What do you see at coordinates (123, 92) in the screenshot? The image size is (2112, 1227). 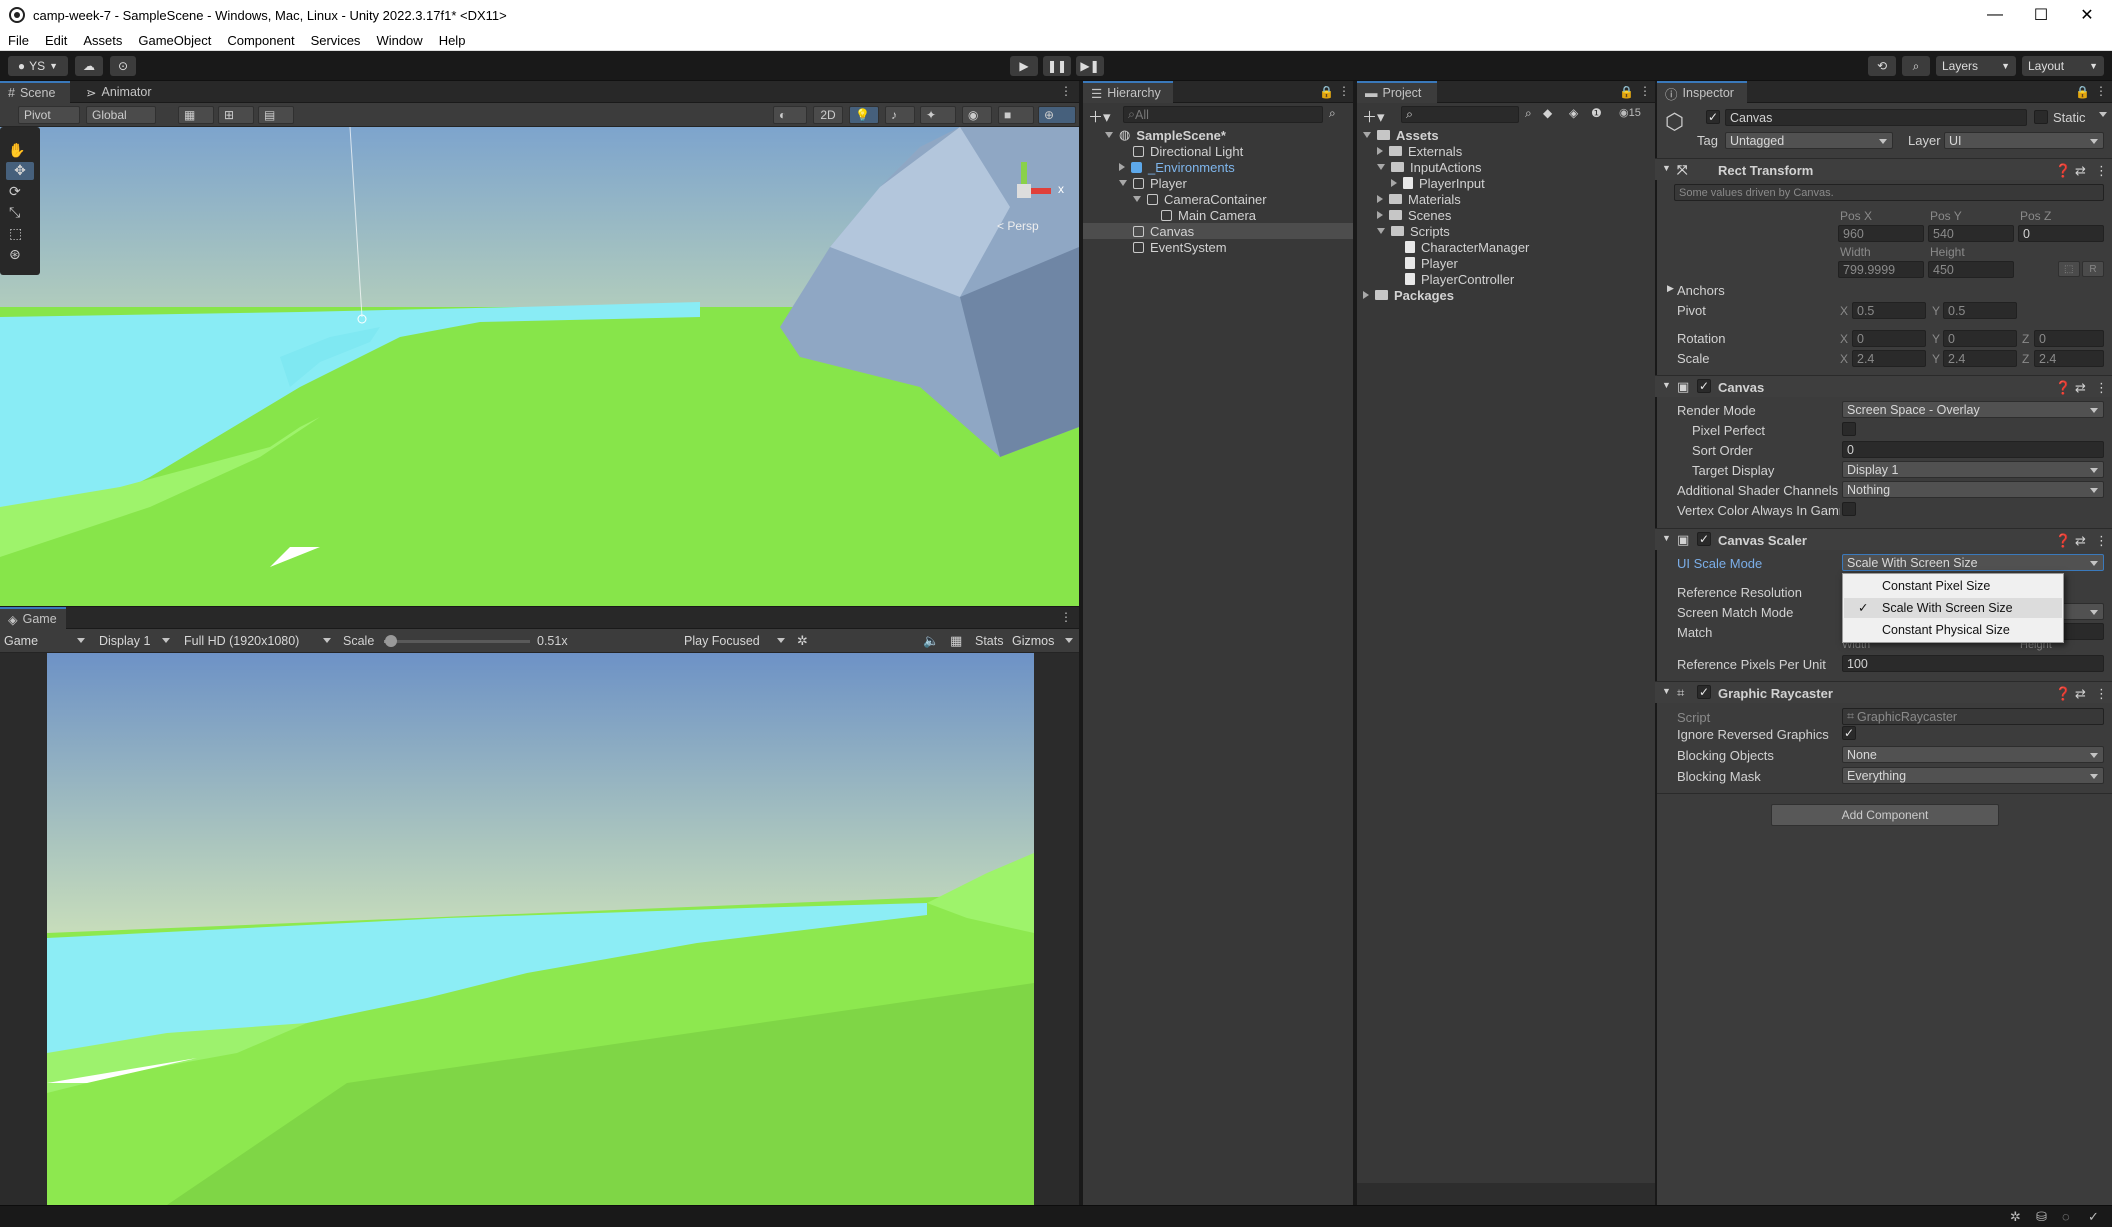 I see `tab-animator: ⋗ Animator` at bounding box center [123, 92].